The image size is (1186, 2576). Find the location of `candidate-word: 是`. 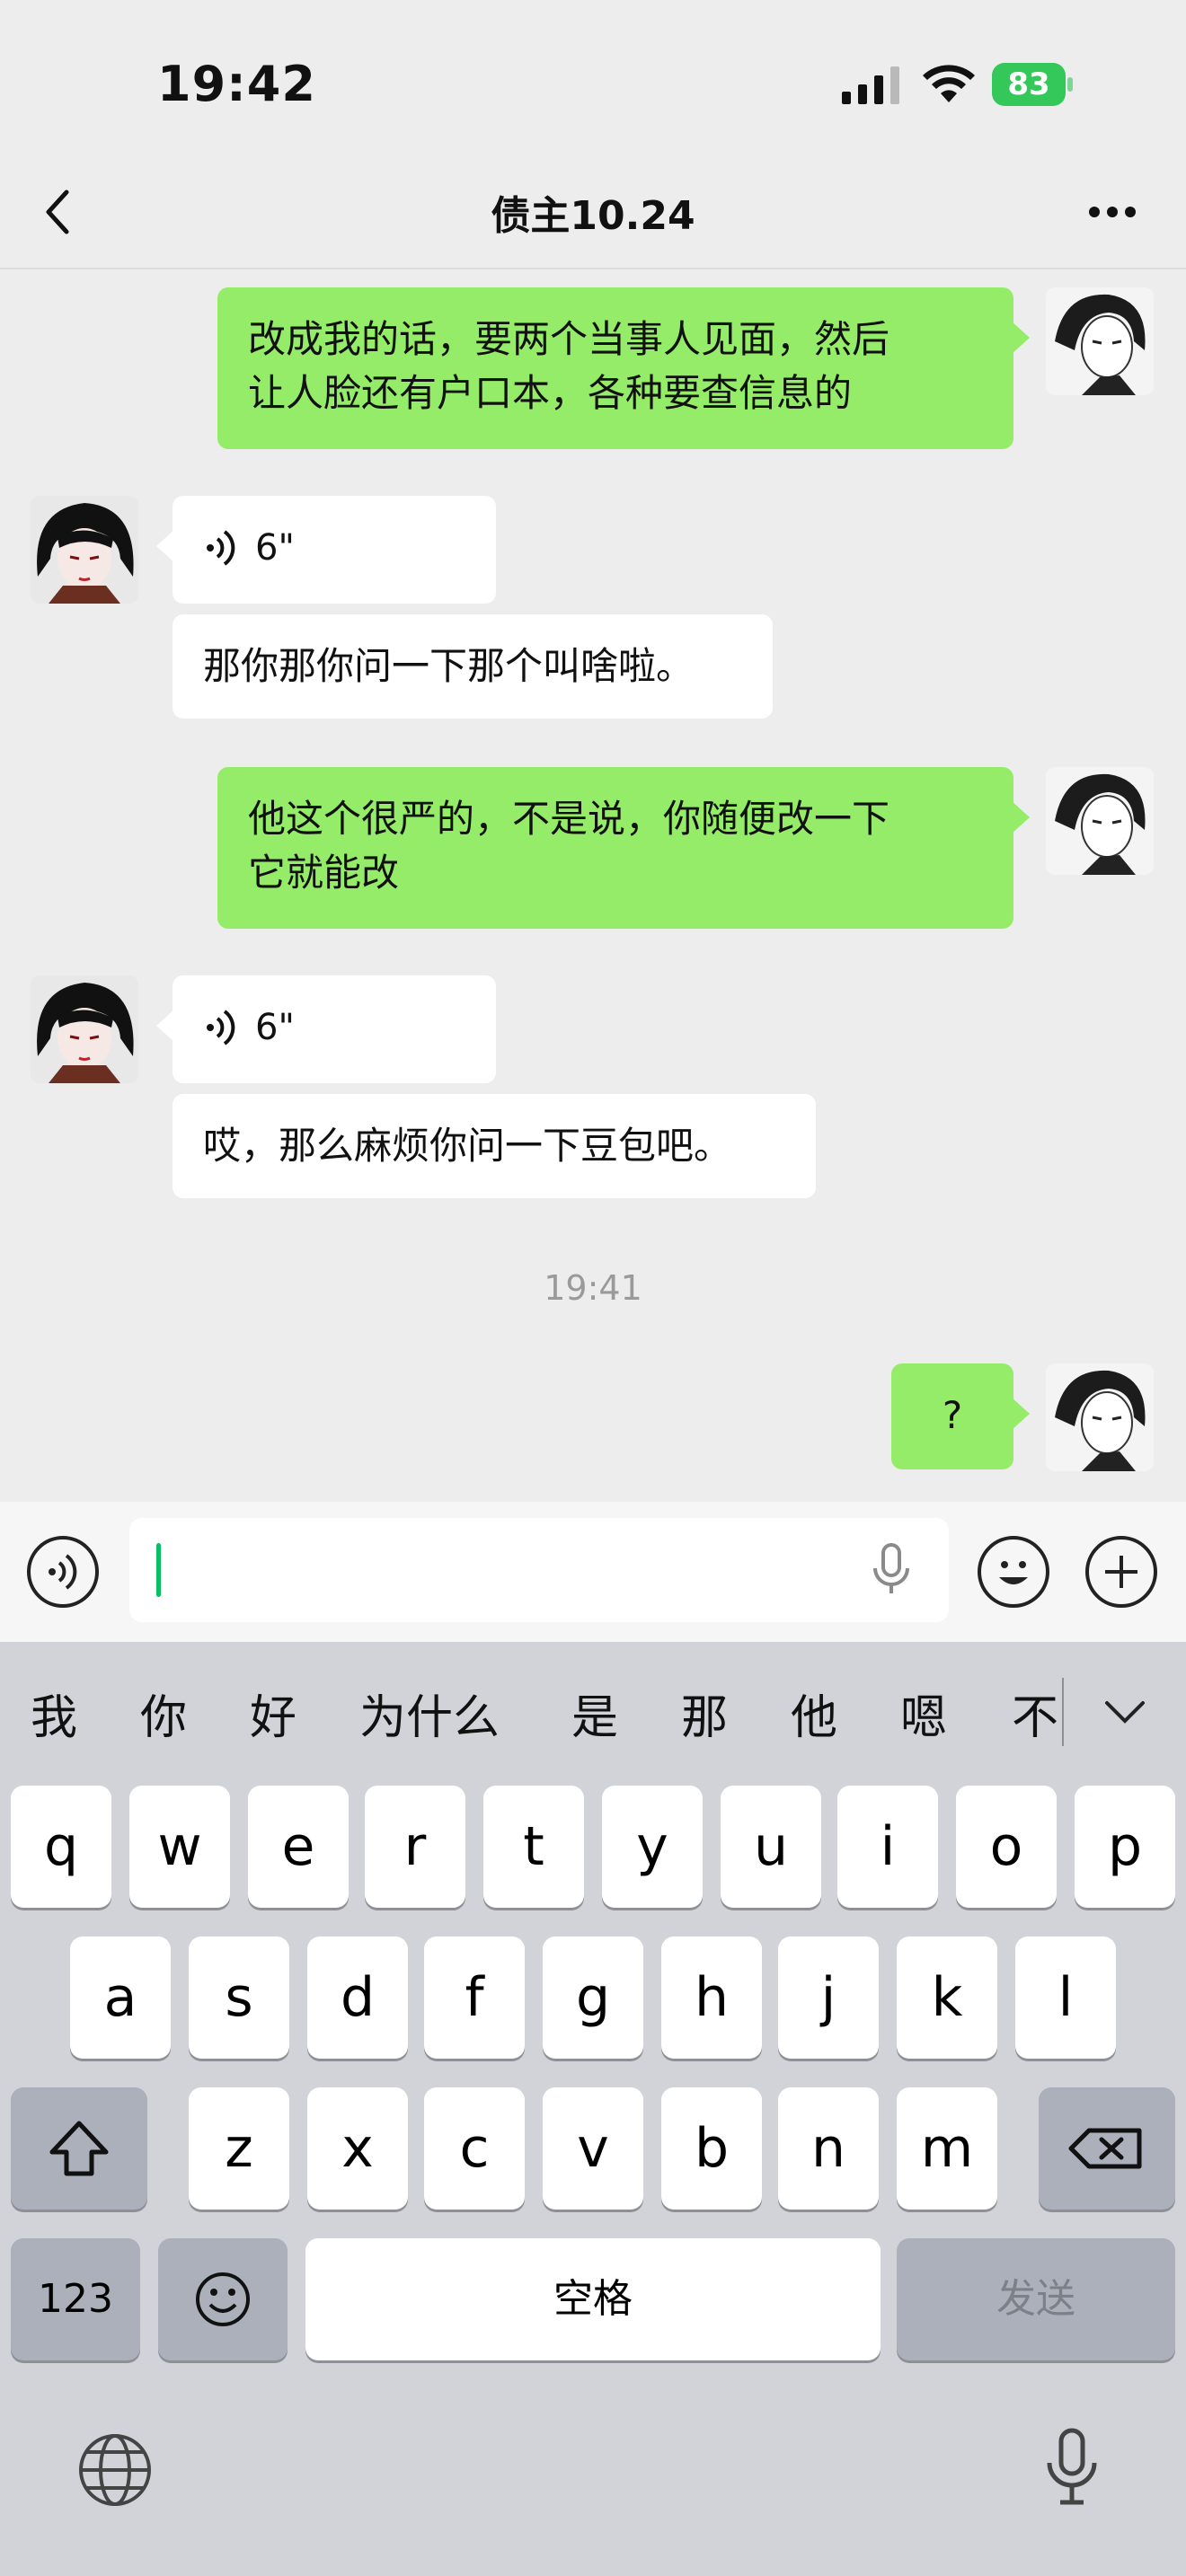

candidate-word: 是 is located at coordinates (594, 1713).